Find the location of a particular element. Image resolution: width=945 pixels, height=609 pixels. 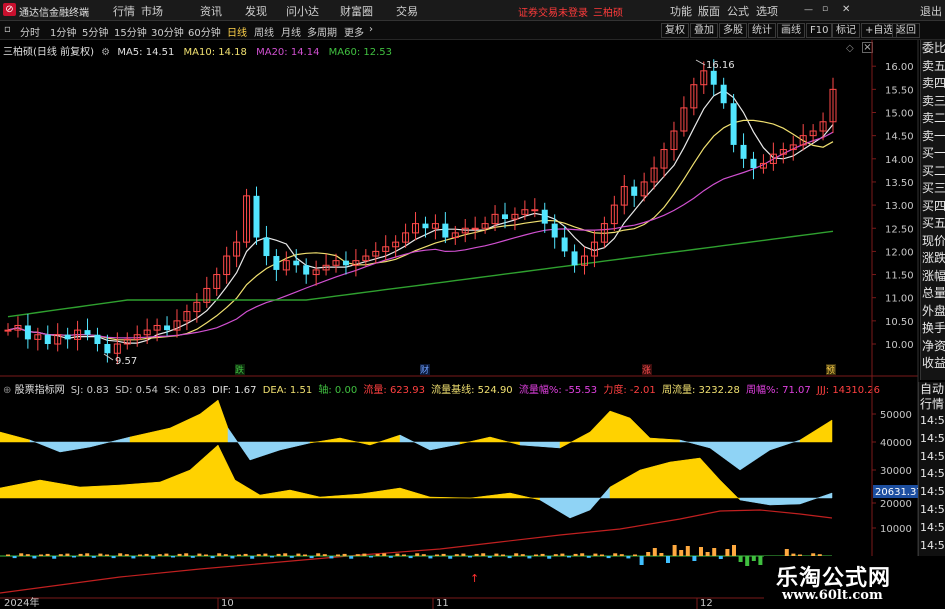

time-label-dec: 12 is located at coordinates (706, 603).